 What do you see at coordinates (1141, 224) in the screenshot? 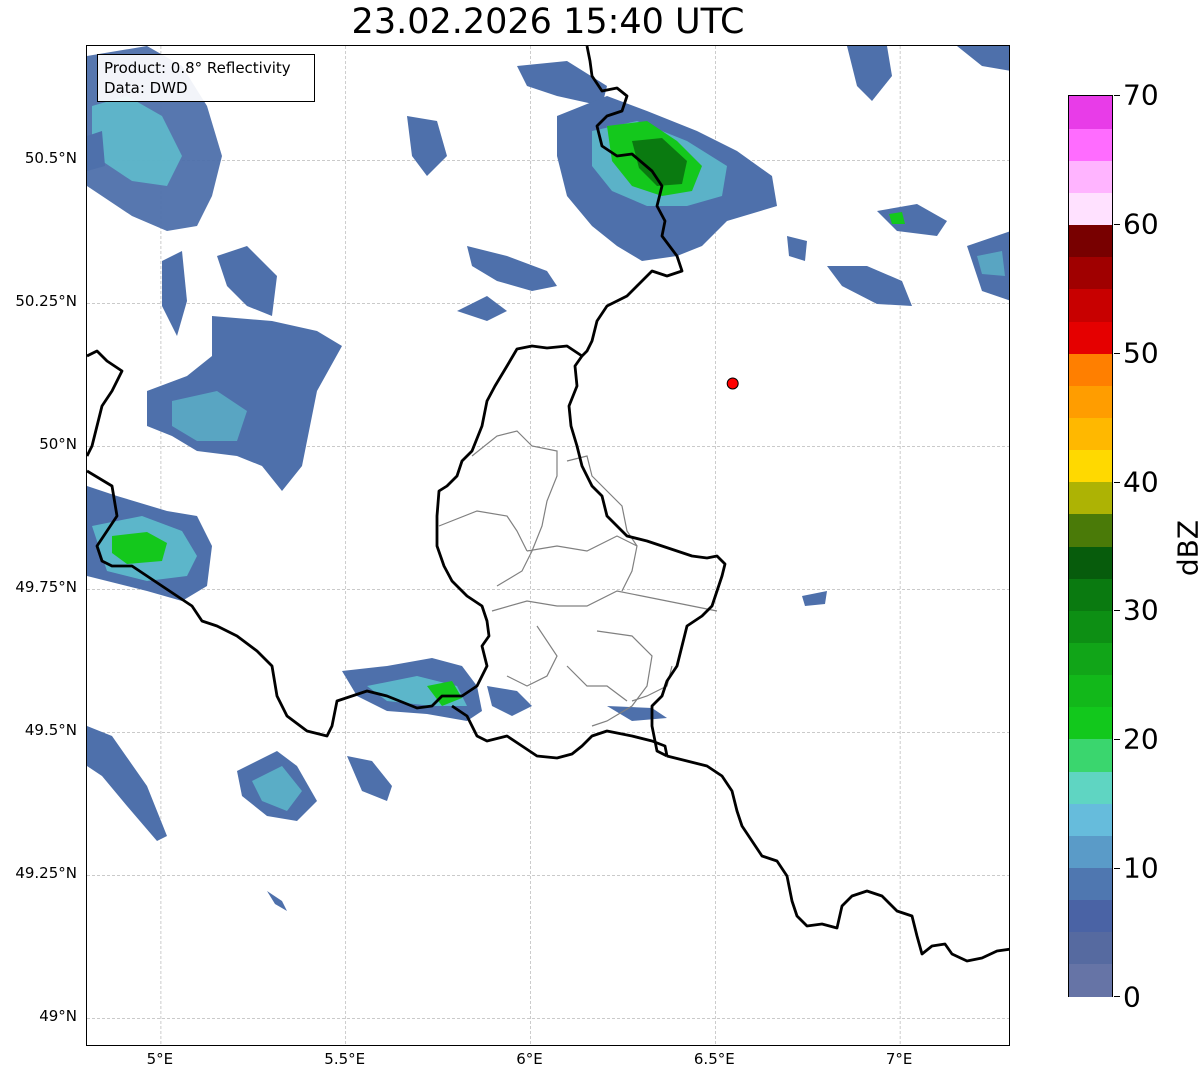
I see `colorbar-tick-label: 60` at bounding box center [1141, 224].